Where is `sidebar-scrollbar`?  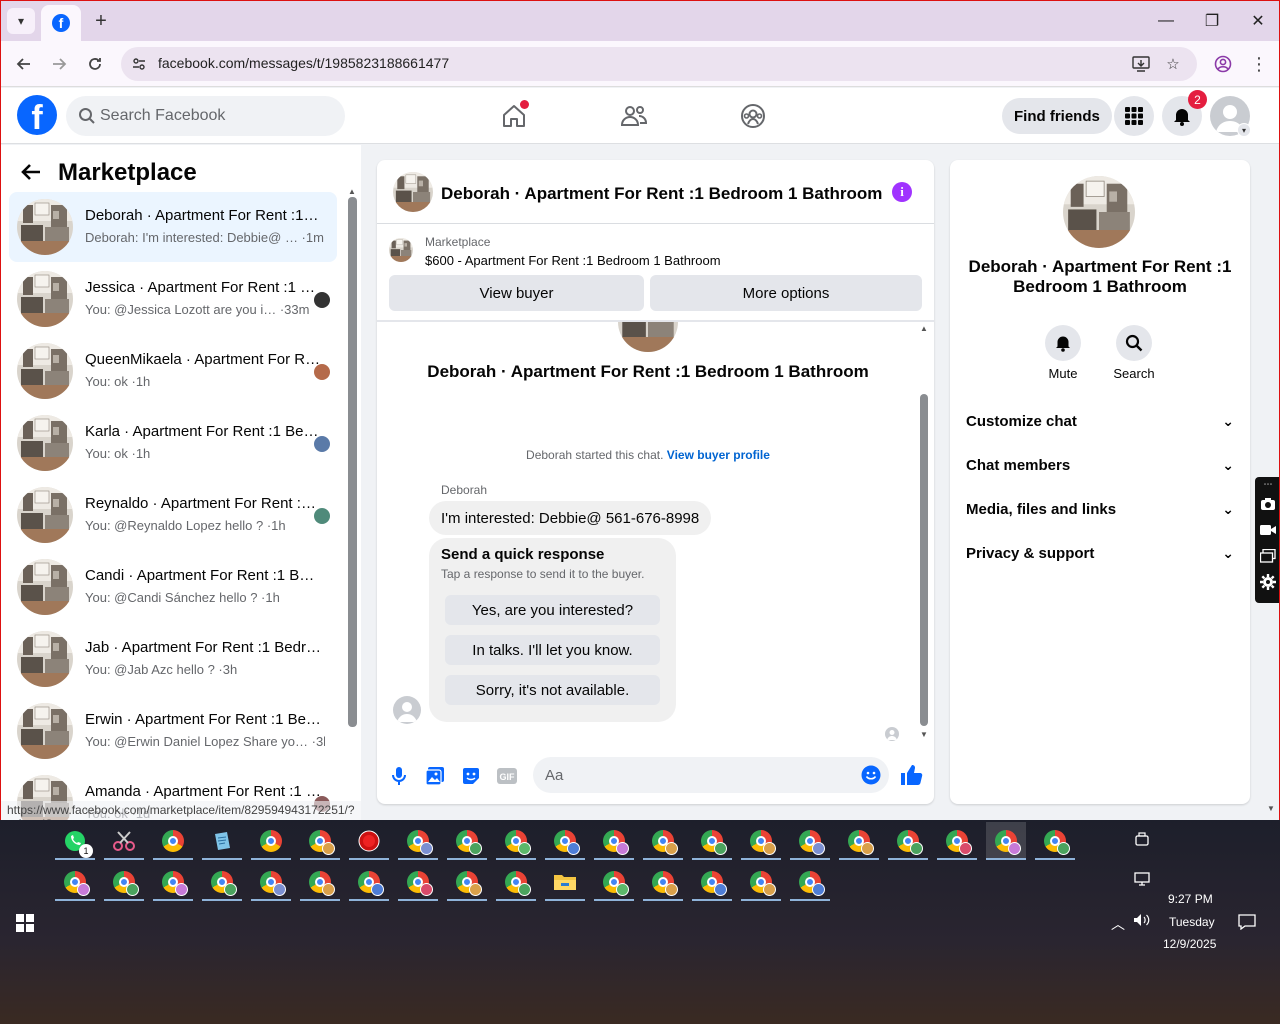
sidebar-scrollbar is located at coordinates (352, 462).